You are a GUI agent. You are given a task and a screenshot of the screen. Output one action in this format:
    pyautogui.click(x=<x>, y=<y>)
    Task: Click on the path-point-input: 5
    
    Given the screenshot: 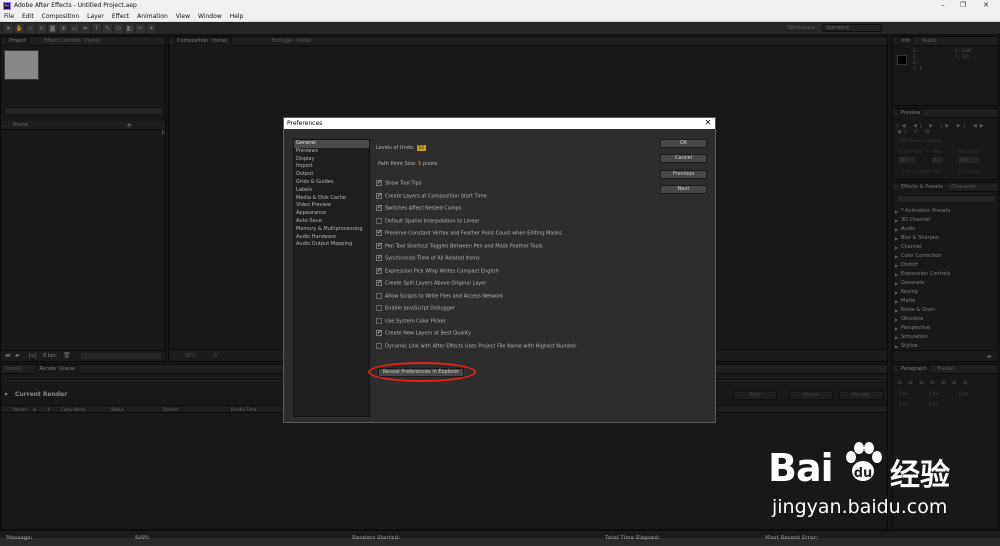 What is the action you would take?
    pyautogui.click(x=419, y=164)
    